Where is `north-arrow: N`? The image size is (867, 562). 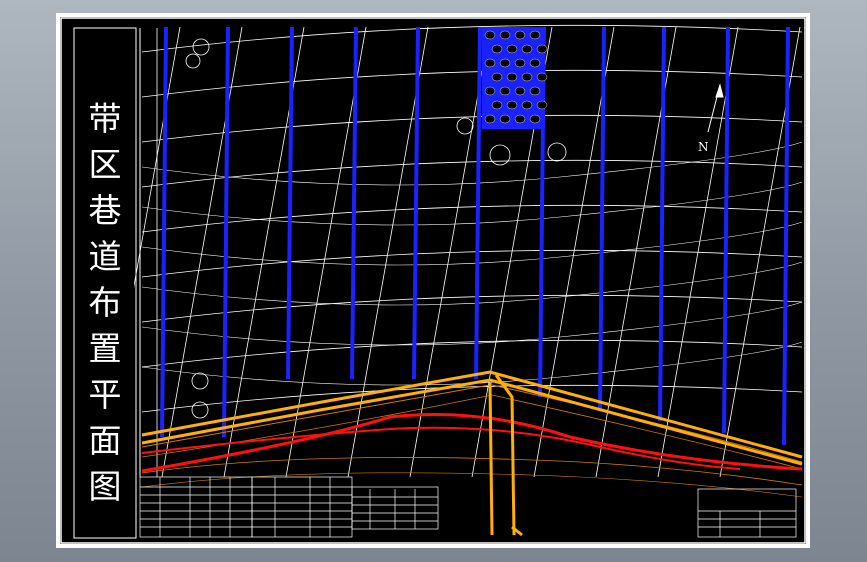
north-arrow: N is located at coordinates (711, 118).